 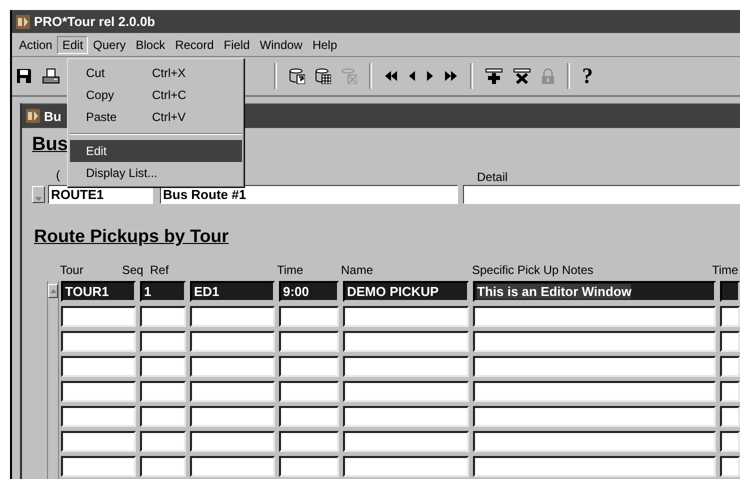 What do you see at coordinates (406, 291) in the screenshot?
I see `table-cell: DEMO PICKUP` at bounding box center [406, 291].